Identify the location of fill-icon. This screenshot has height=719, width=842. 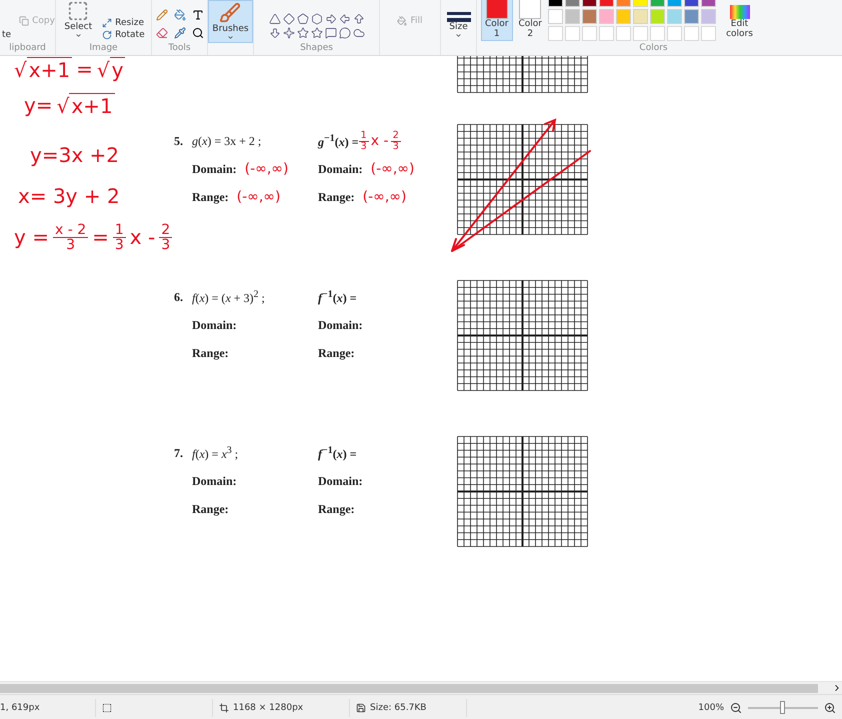
(402, 21).